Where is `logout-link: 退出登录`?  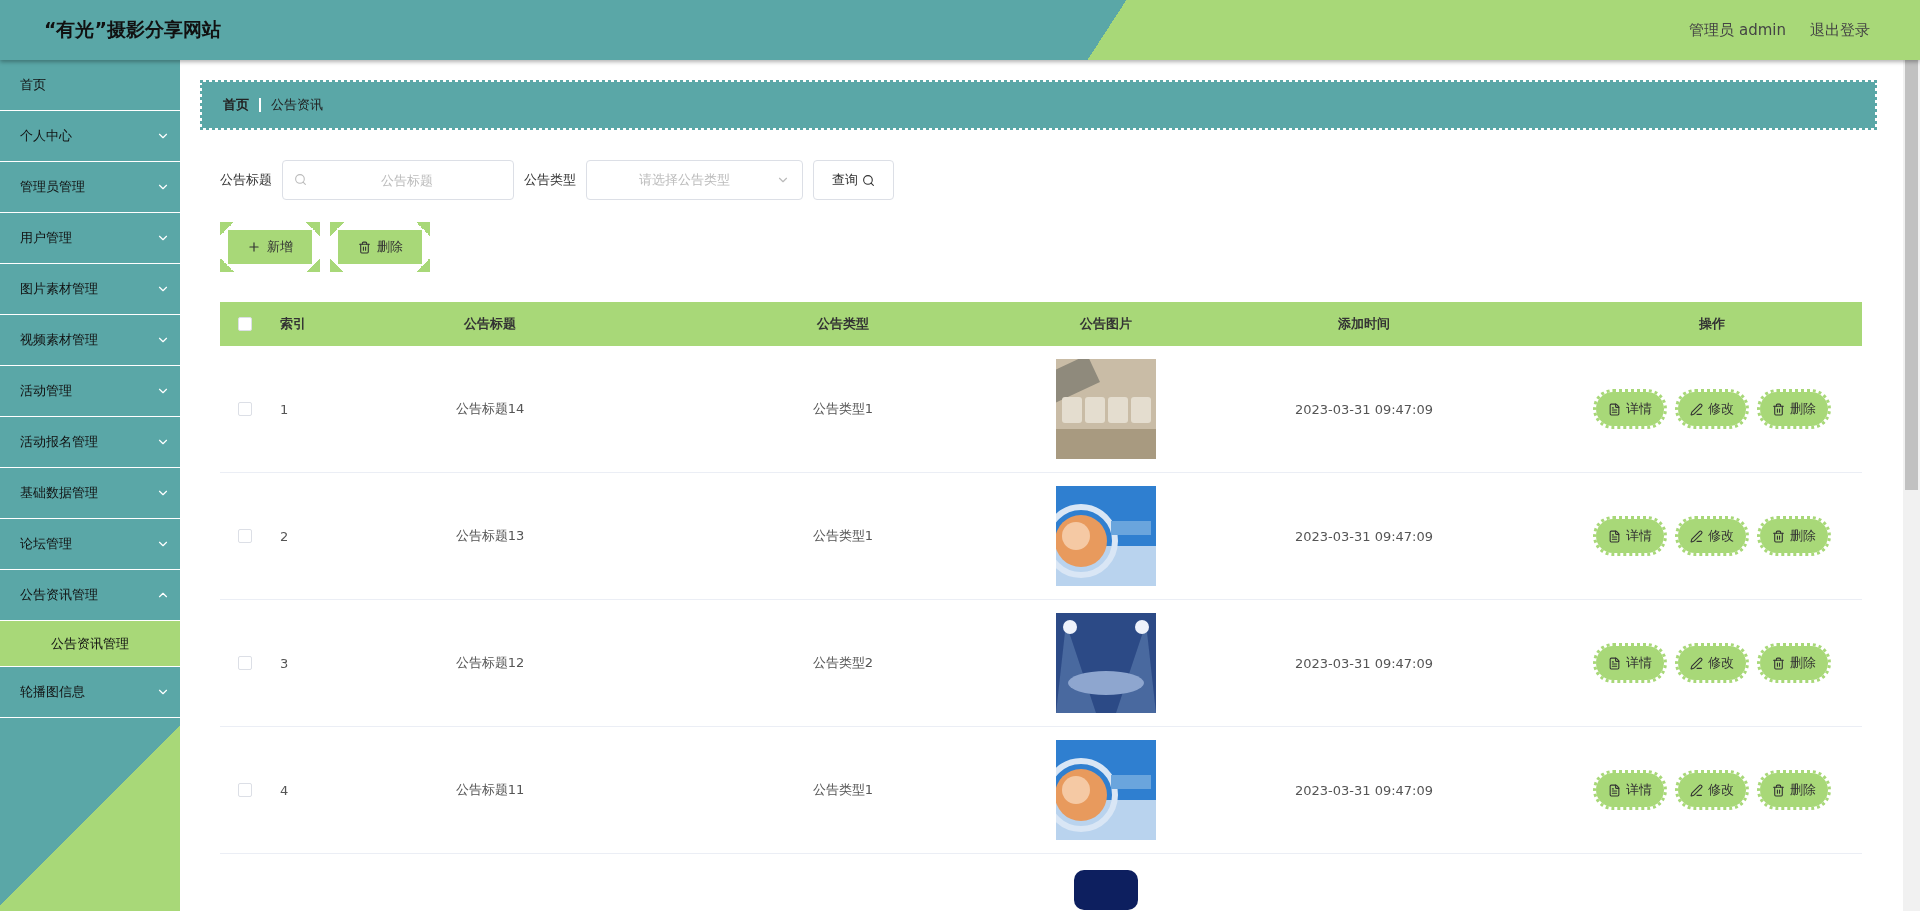 logout-link: 退出登录 is located at coordinates (1840, 30).